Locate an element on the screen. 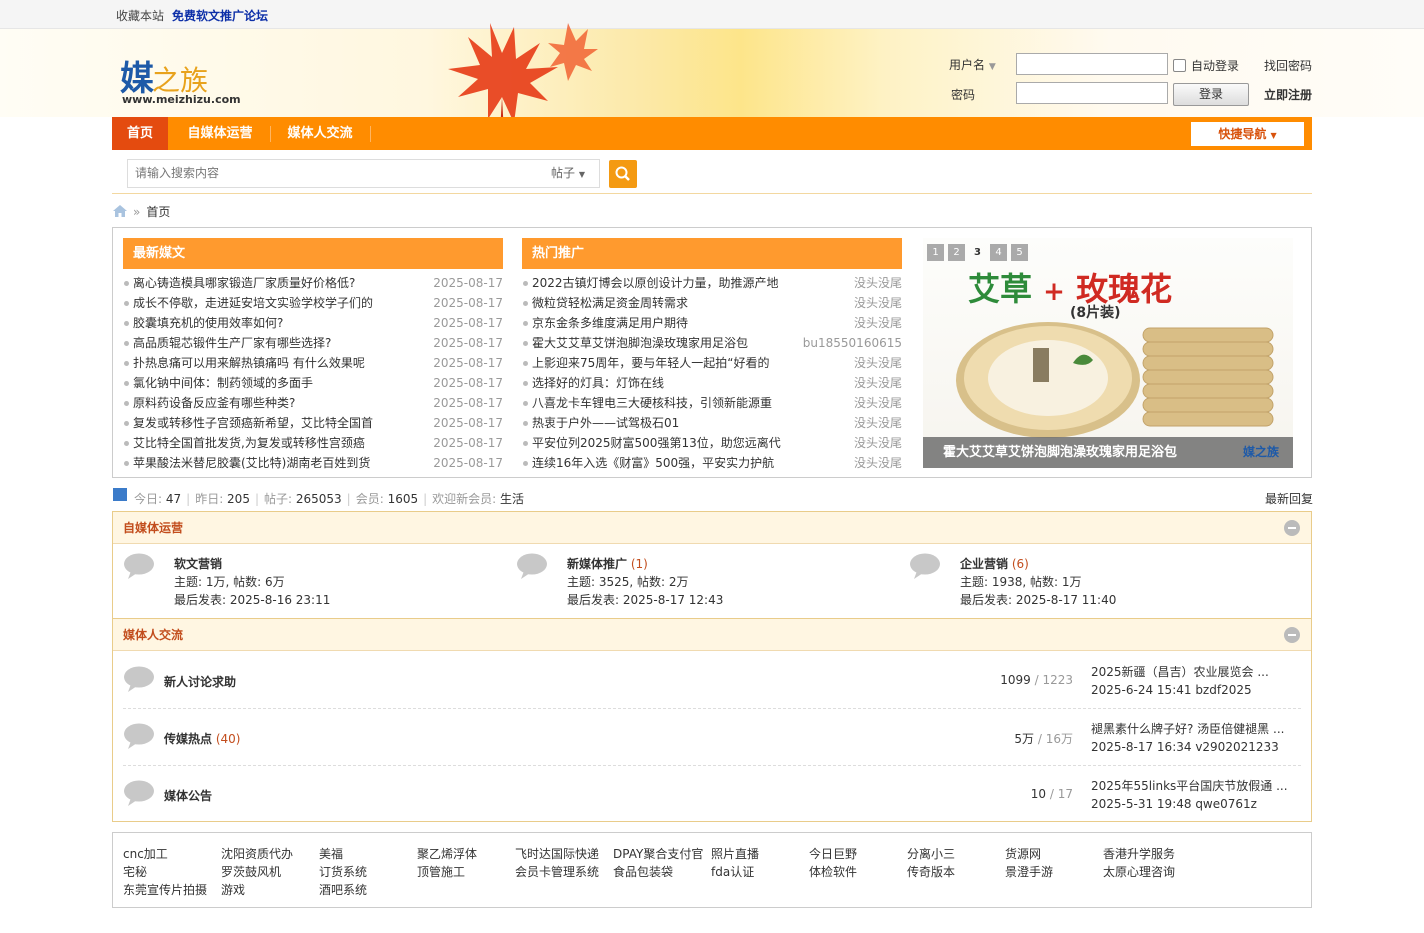 The image size is (1424, 933). list-item: 氯化钠中间体：制药领域的多面手 2025-08-17 is located at coordinates (313, 383).